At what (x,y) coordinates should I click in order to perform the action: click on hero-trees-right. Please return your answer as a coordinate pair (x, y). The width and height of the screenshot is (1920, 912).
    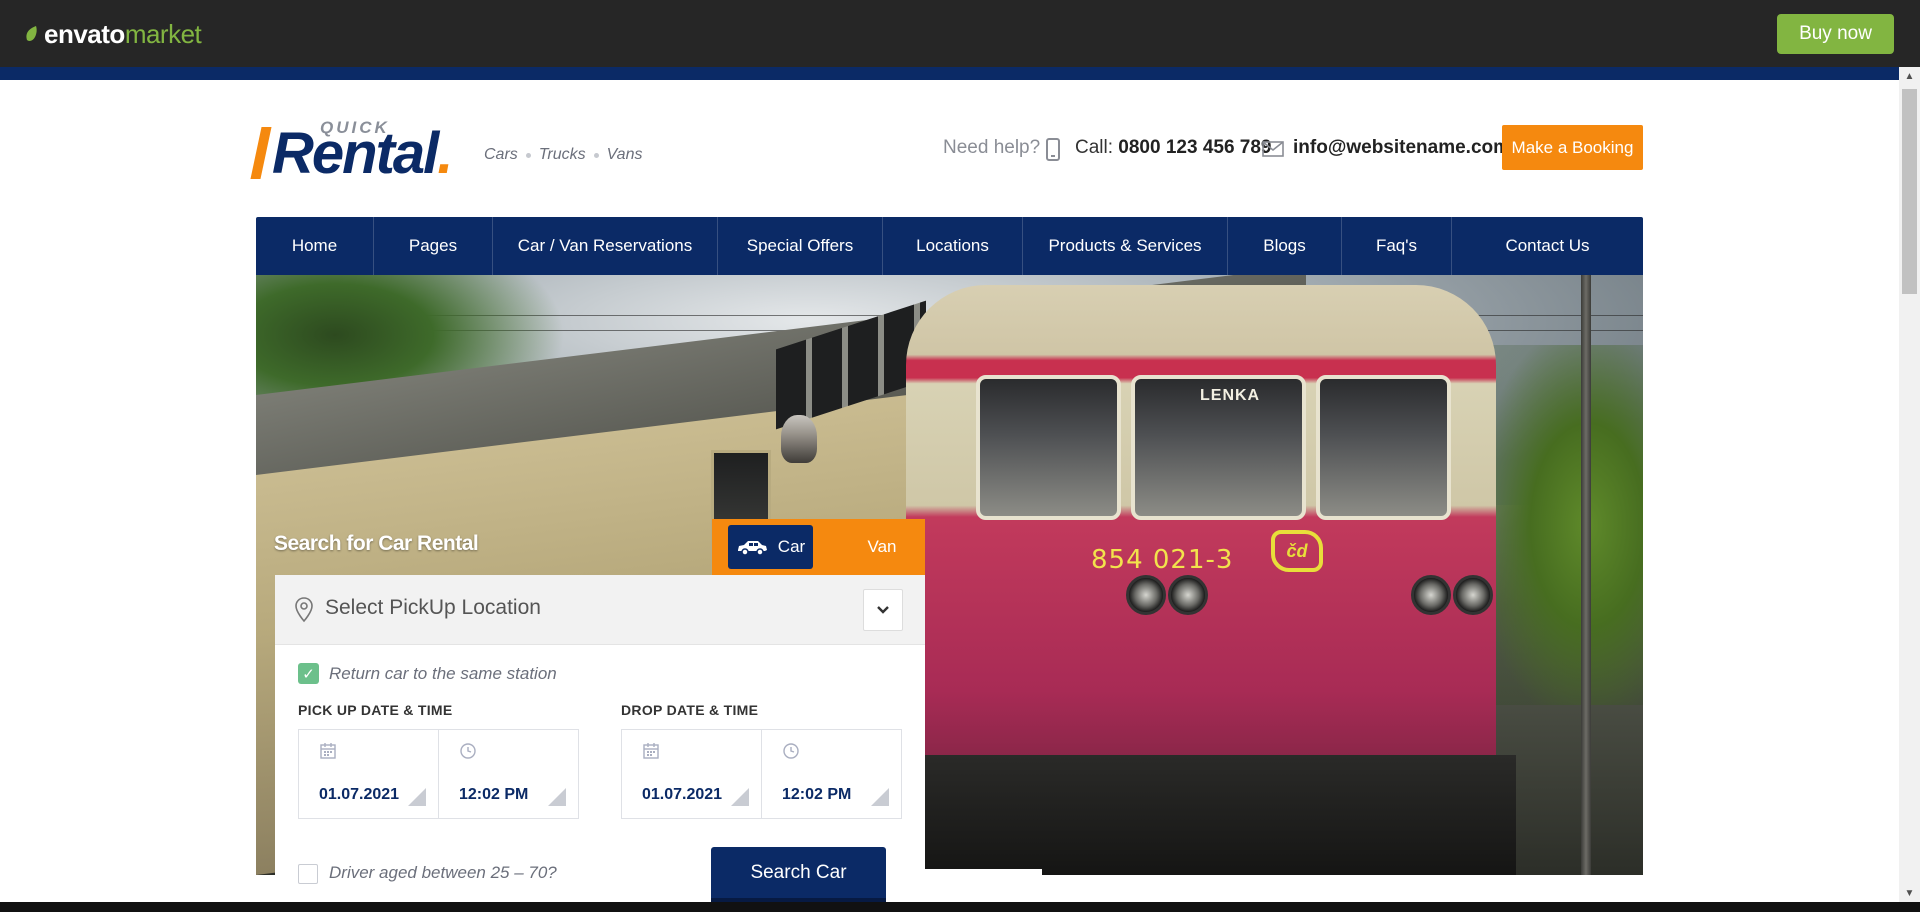
    Looking at the image, I should click on (1564, 525).